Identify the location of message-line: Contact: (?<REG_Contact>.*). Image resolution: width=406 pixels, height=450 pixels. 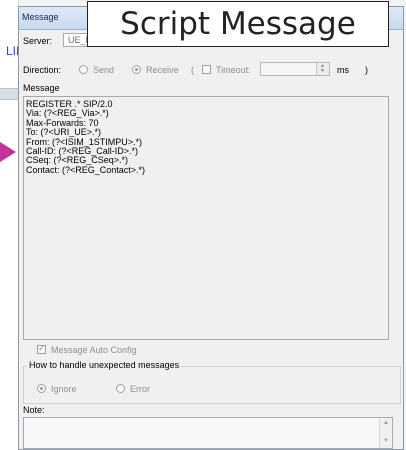
(86, 169).